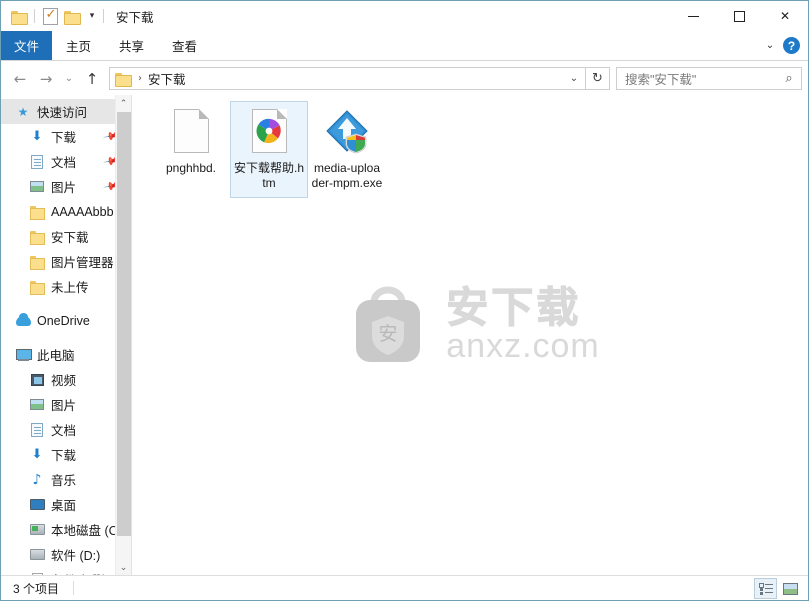  I want to click on watermark-en-text: anxz.com, so click(523, 345).